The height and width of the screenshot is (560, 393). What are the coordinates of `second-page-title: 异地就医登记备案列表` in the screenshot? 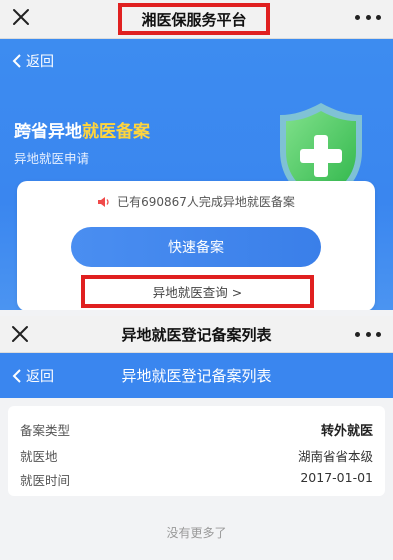 It's located at (196, 335).